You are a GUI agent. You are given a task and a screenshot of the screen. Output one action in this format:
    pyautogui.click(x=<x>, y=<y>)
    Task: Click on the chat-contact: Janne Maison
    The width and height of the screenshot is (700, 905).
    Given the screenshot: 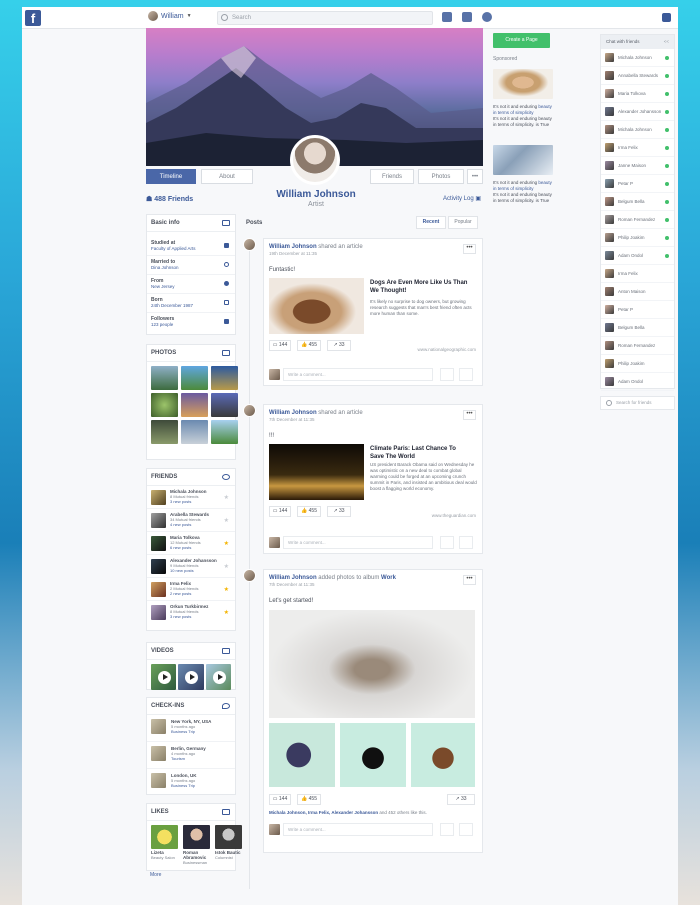 What is the action you would take?
    pyautogui.click(x=637, y=166)
    